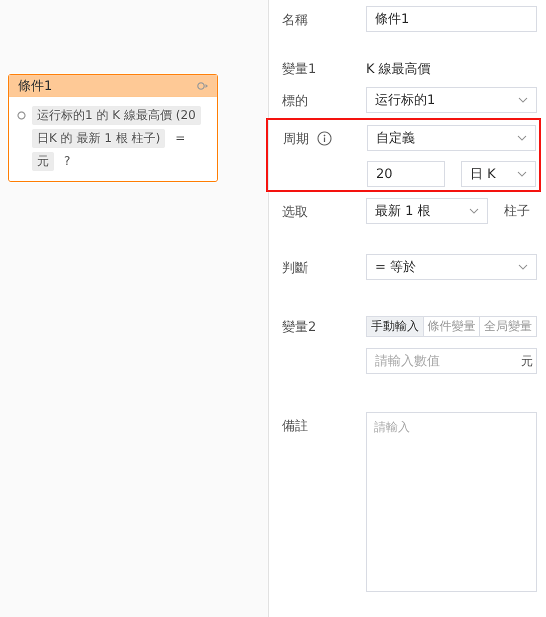 This screenshot has width=546, height=617. What do you see at coordinates (67, 161) in the screenshot?
I see `expression-operator: ?` at bounding box center [67, 161].